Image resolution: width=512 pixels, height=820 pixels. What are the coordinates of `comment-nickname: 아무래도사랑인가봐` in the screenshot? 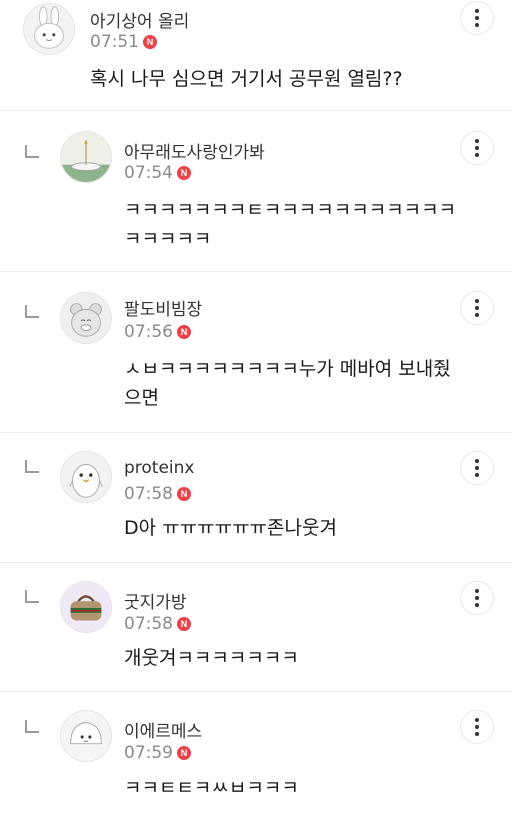 It's located at (194, 150).